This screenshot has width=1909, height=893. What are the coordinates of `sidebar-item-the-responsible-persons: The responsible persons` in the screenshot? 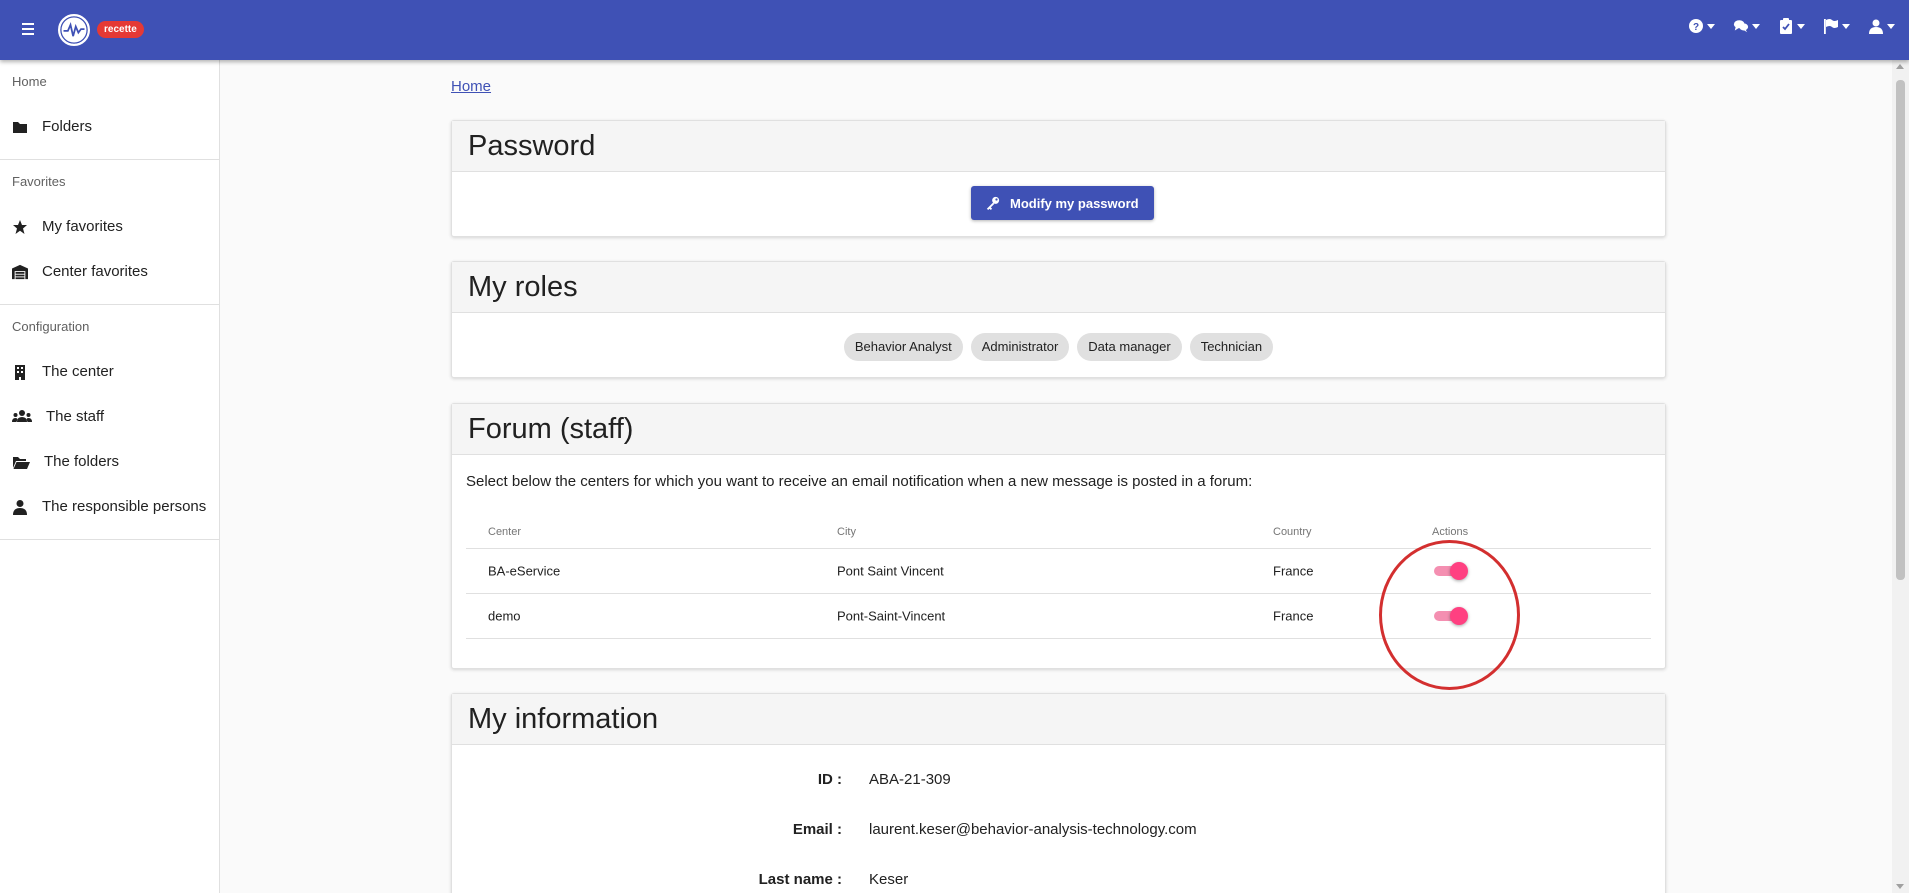 It's located at (109, 506).